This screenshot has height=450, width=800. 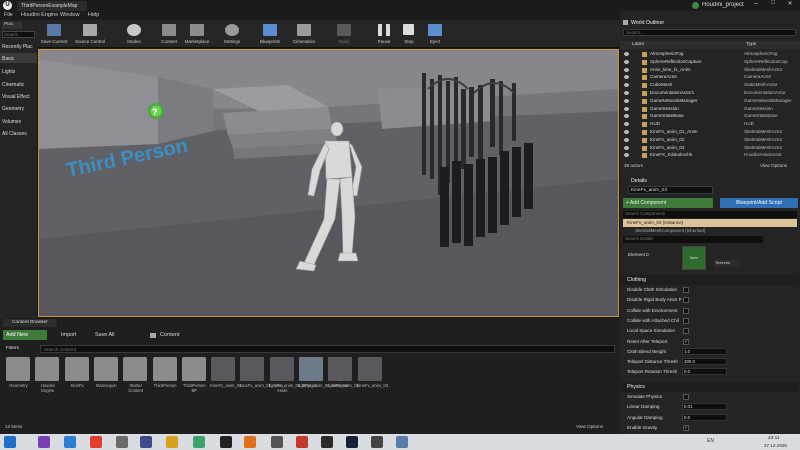 I want to click on outliner-col-type: Type, so click(x=751, y=44).